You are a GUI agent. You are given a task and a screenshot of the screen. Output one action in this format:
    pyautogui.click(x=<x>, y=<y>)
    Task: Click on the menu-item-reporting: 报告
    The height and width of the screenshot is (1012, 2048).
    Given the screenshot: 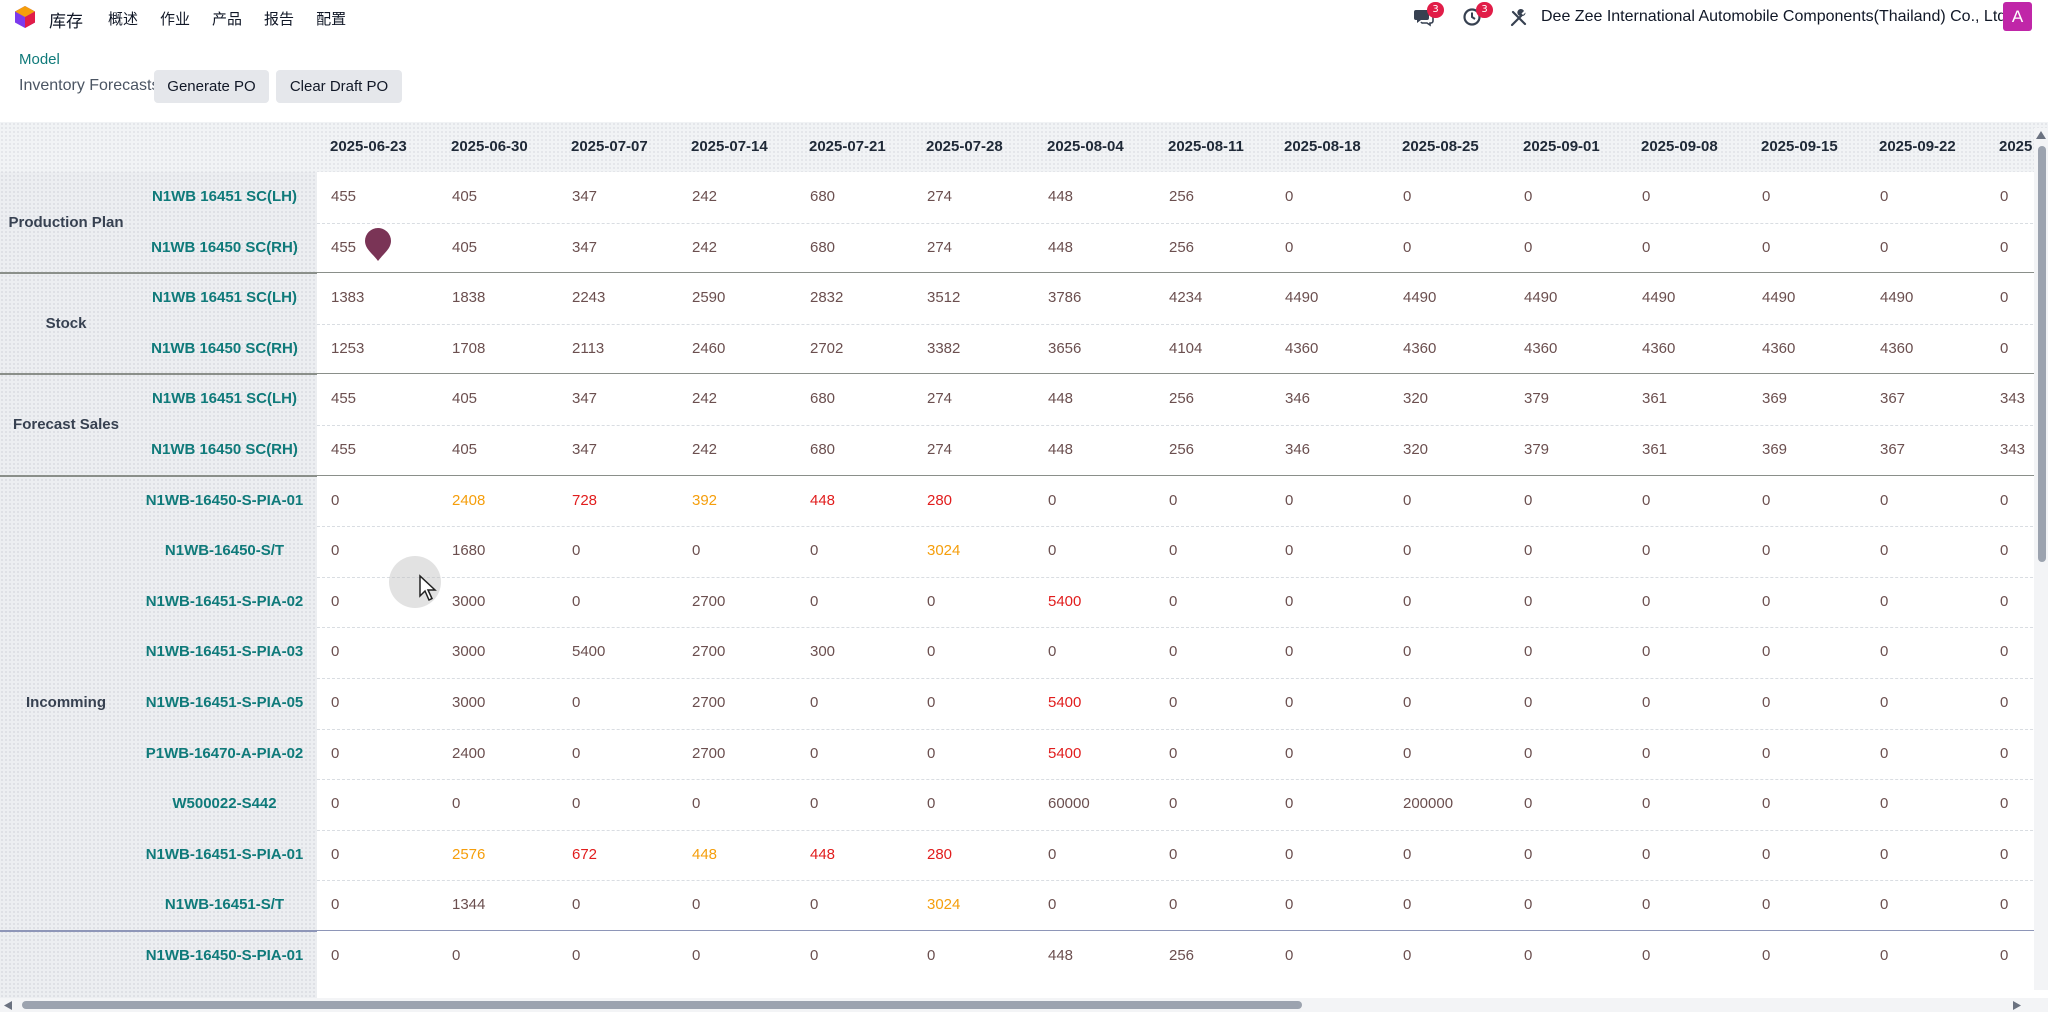 What is the action you would take?
    pyautogui.click(x=279, y=18)
    